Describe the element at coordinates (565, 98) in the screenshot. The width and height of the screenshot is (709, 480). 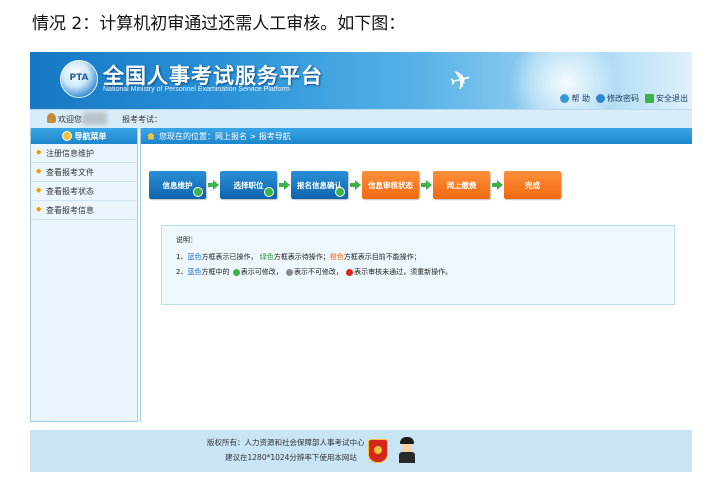
I see `help-icon` at that location.